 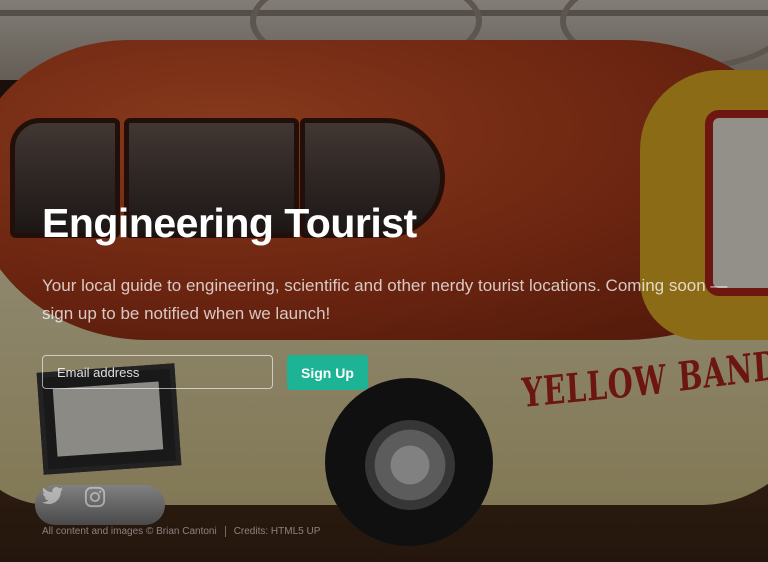 I want to click on copyright-text: All content and images © Brian Cantoni, so click(x=129, y=531).